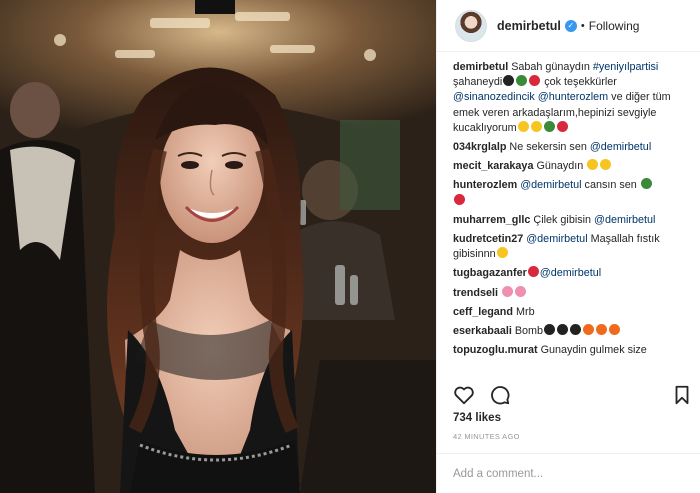 This screenshot has height=493, width=700. I want to click on post-header: demirbetul ✓ • Following, so click(568, 26).